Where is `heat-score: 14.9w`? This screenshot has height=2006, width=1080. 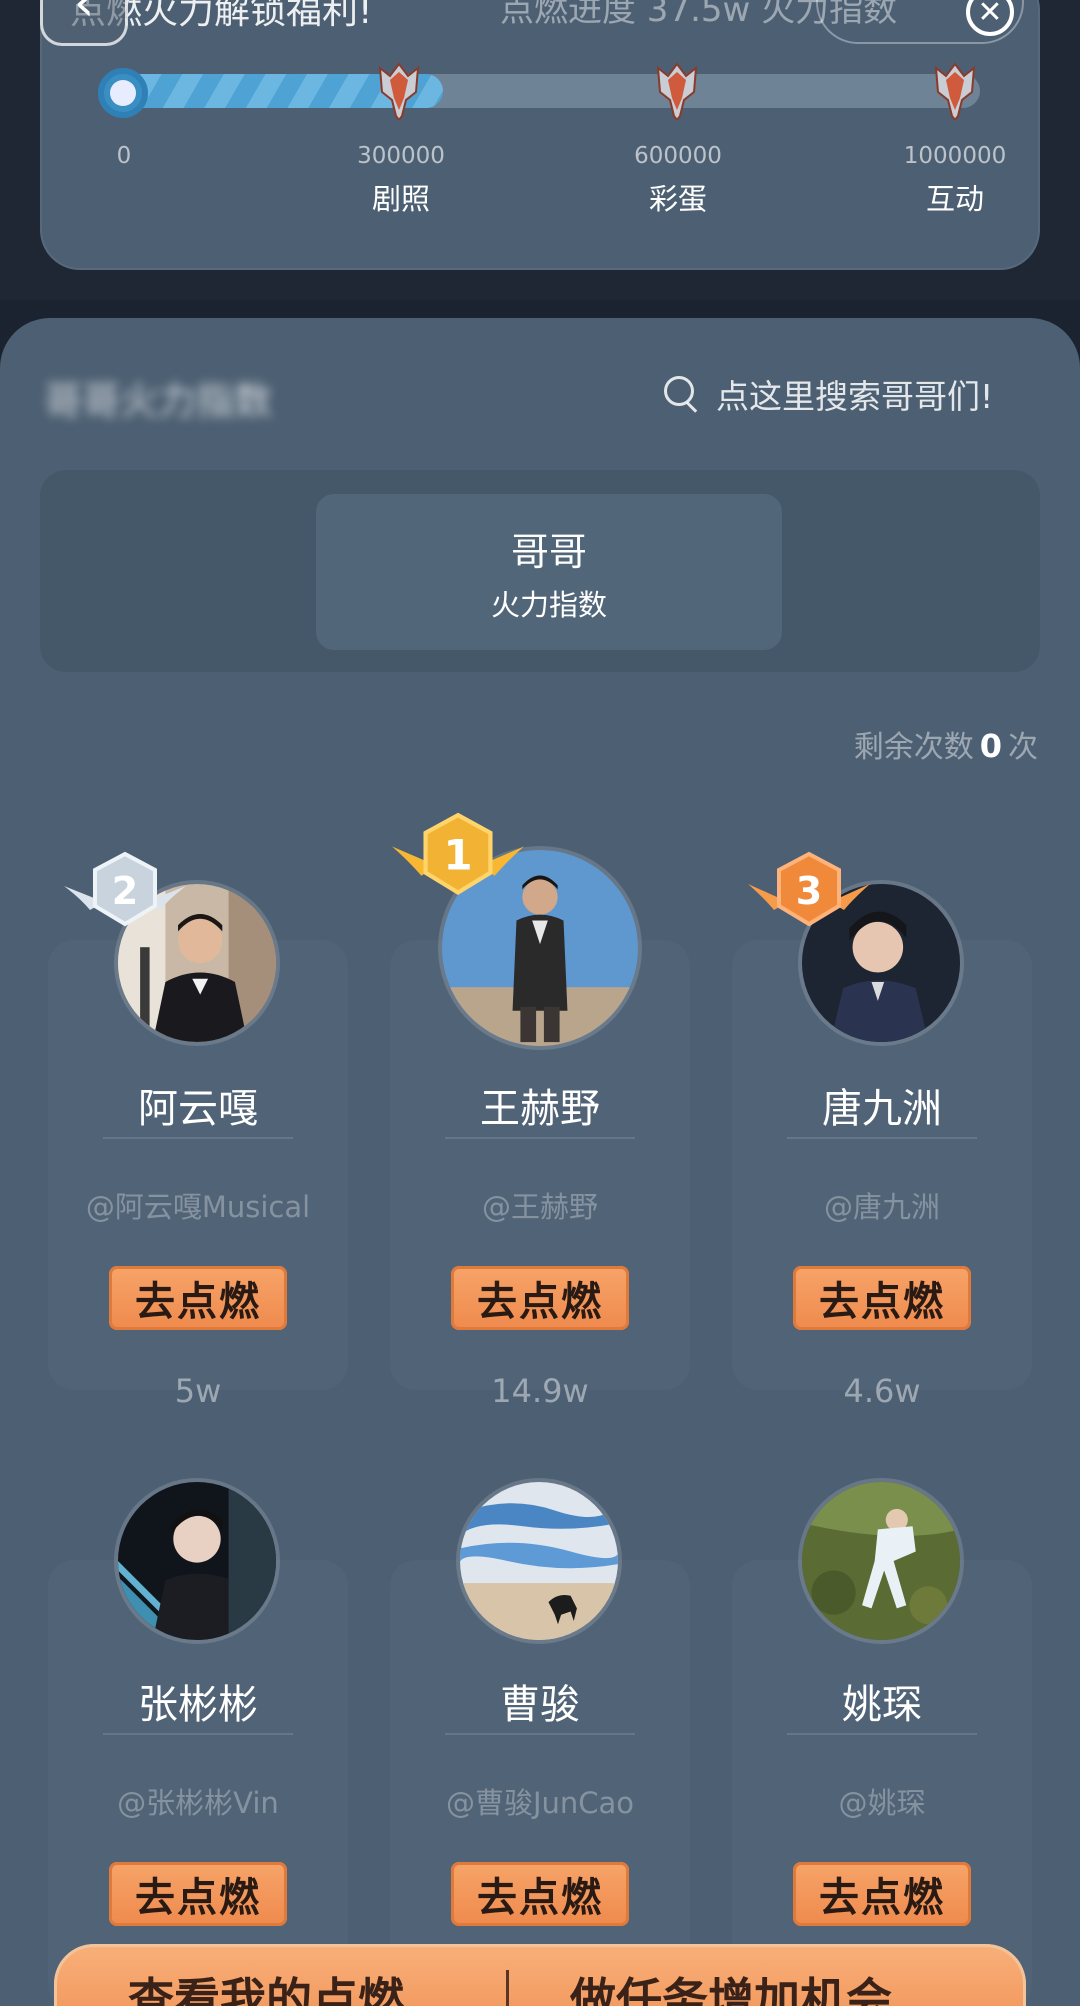 heat-score: 14.9w is located at coordinates (540, 1391).